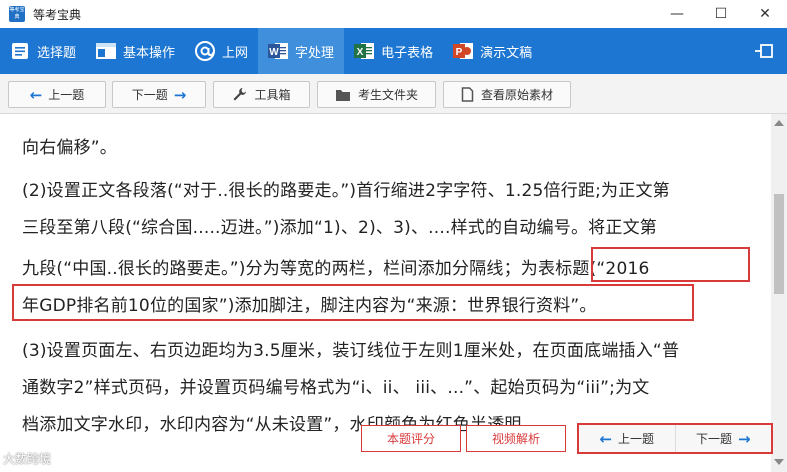 The image size is (787, 472). I want to click on choice-icon, so click(20, 51).